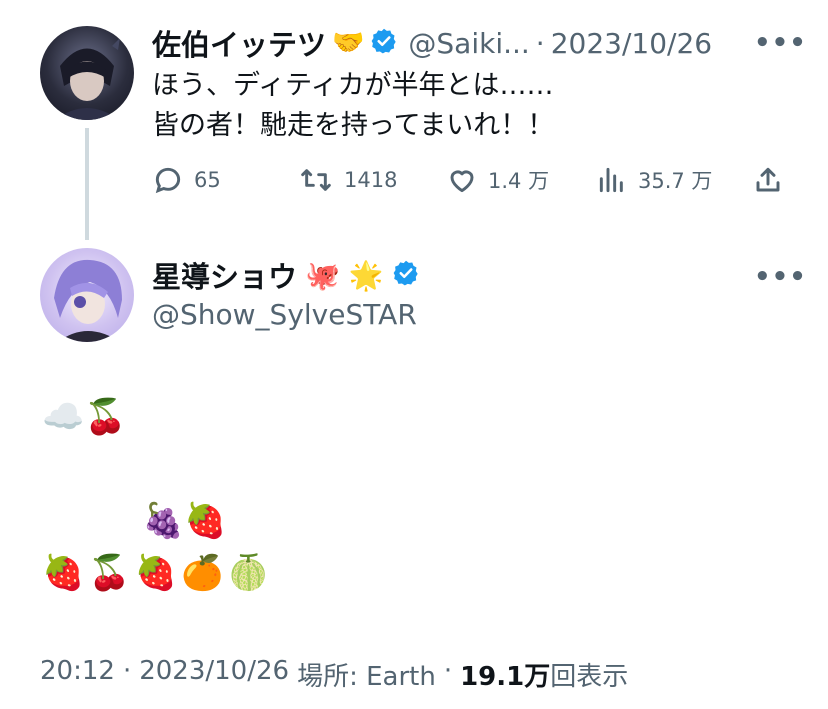 The image size is (828, 709). I want to click on tweet-text-line-2: 皆の者！馳走を持ってまいれ！！, so click(353, 125).